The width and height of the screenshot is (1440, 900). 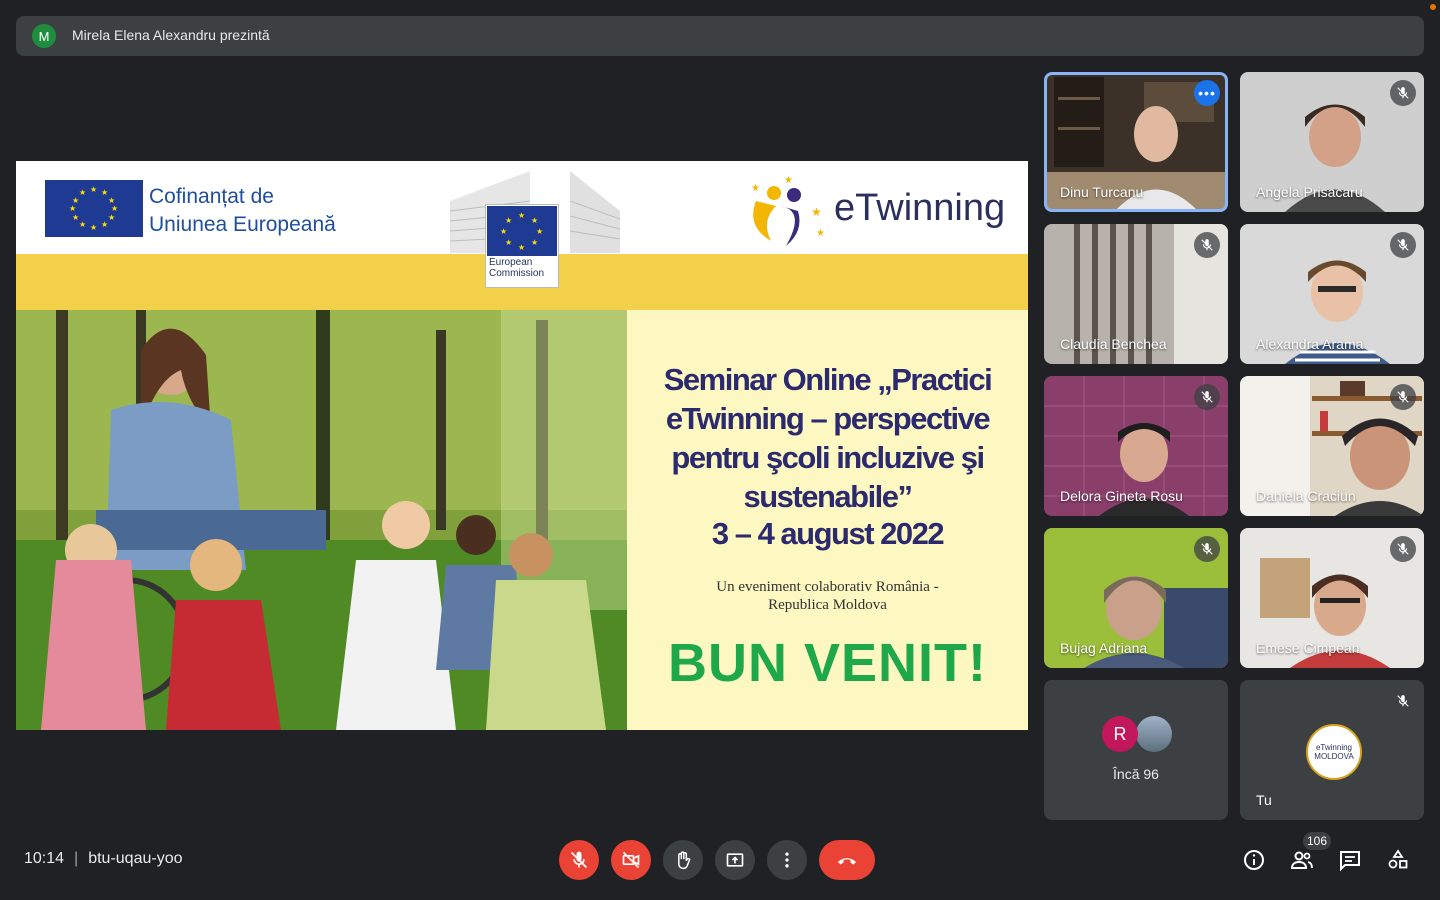 I want to click on seminar-date: 3 – 4 august 2022, so click(x=828, y=533).